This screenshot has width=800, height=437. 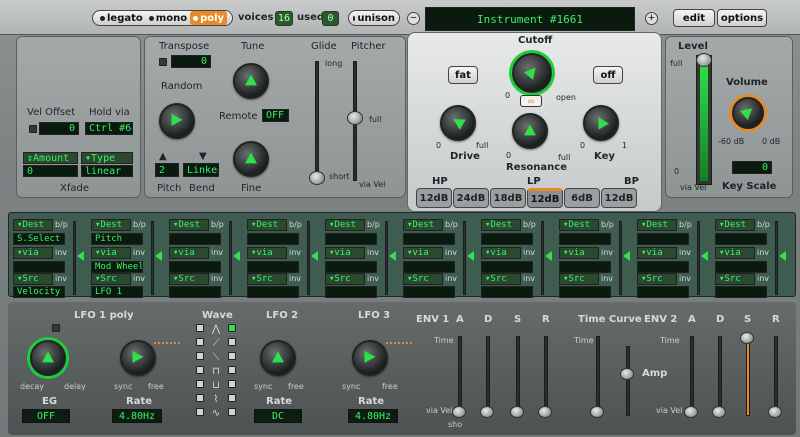 I want to click on env2-a-slider, so click(x=692, y=376).